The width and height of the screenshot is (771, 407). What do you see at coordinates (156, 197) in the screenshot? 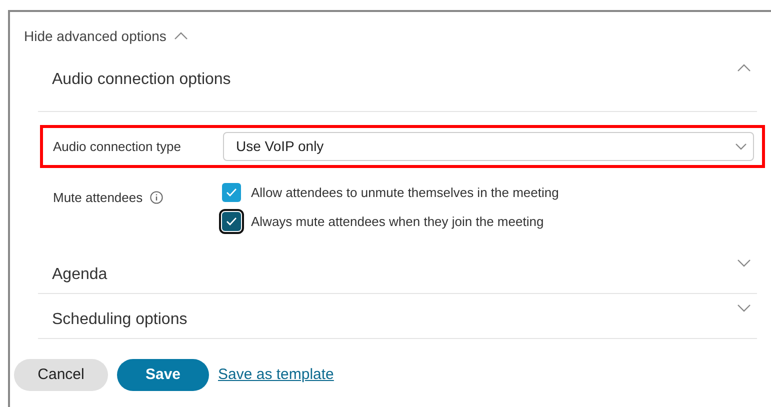
I see `info-icon` at bounding box center [156, 197].